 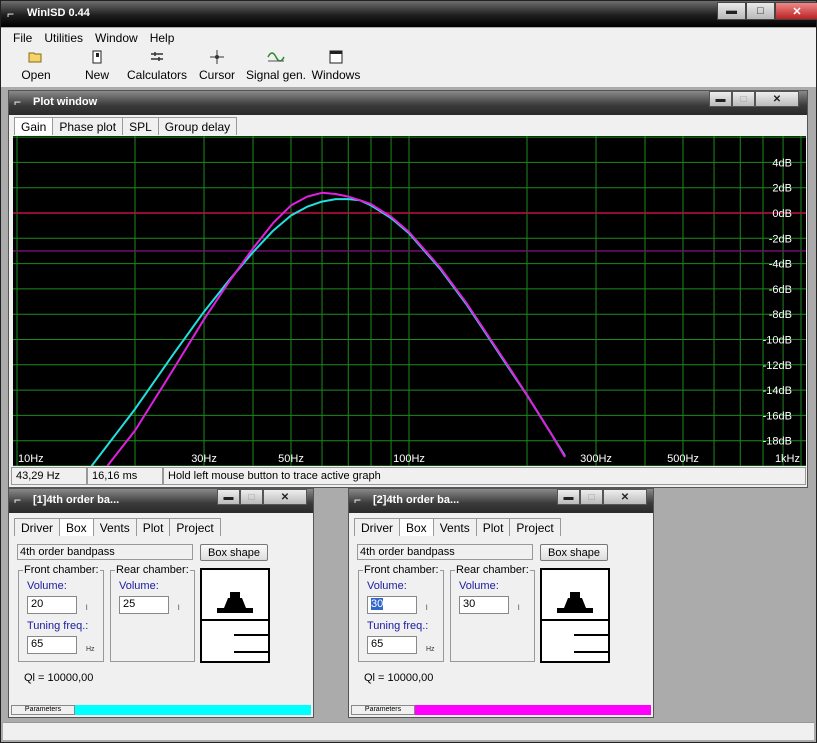 What do you see at coordinates (780, 265) in the screenshot?
I see `y-tick-label: -4dB` at bounding box center [780, 265].